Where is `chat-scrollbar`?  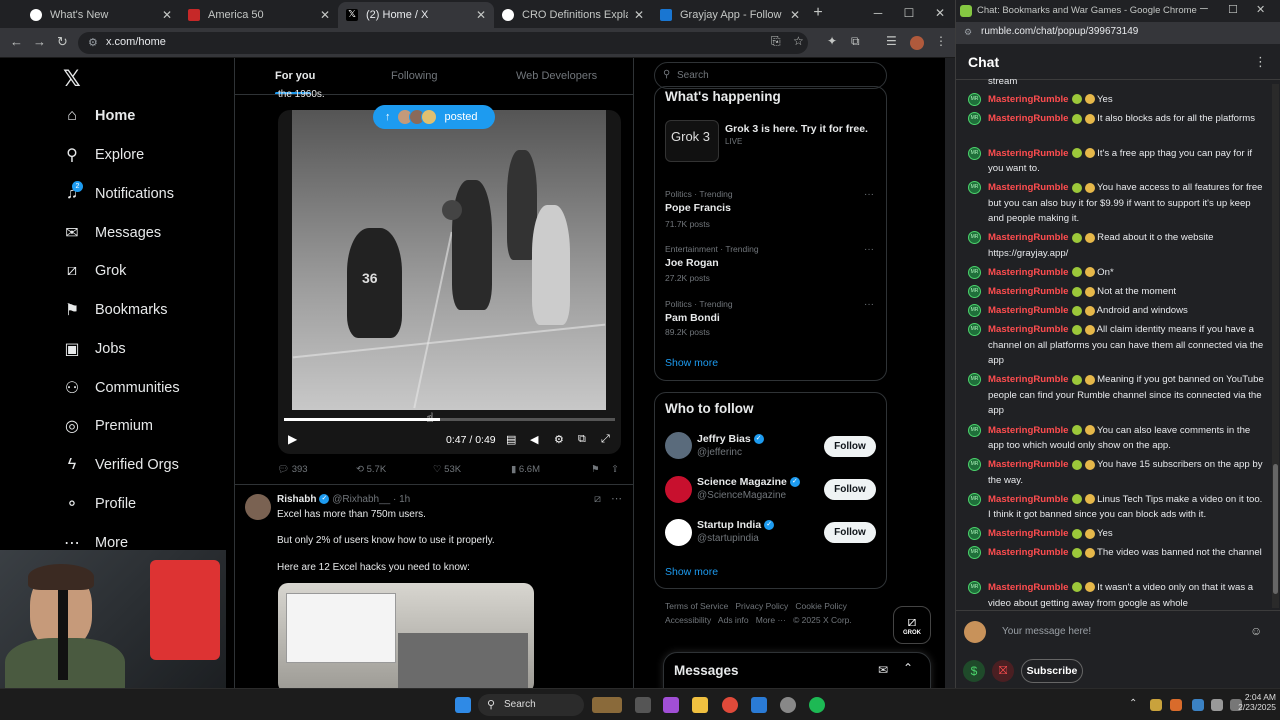 chat-scrollbar is located at coordinates (1275, 346).